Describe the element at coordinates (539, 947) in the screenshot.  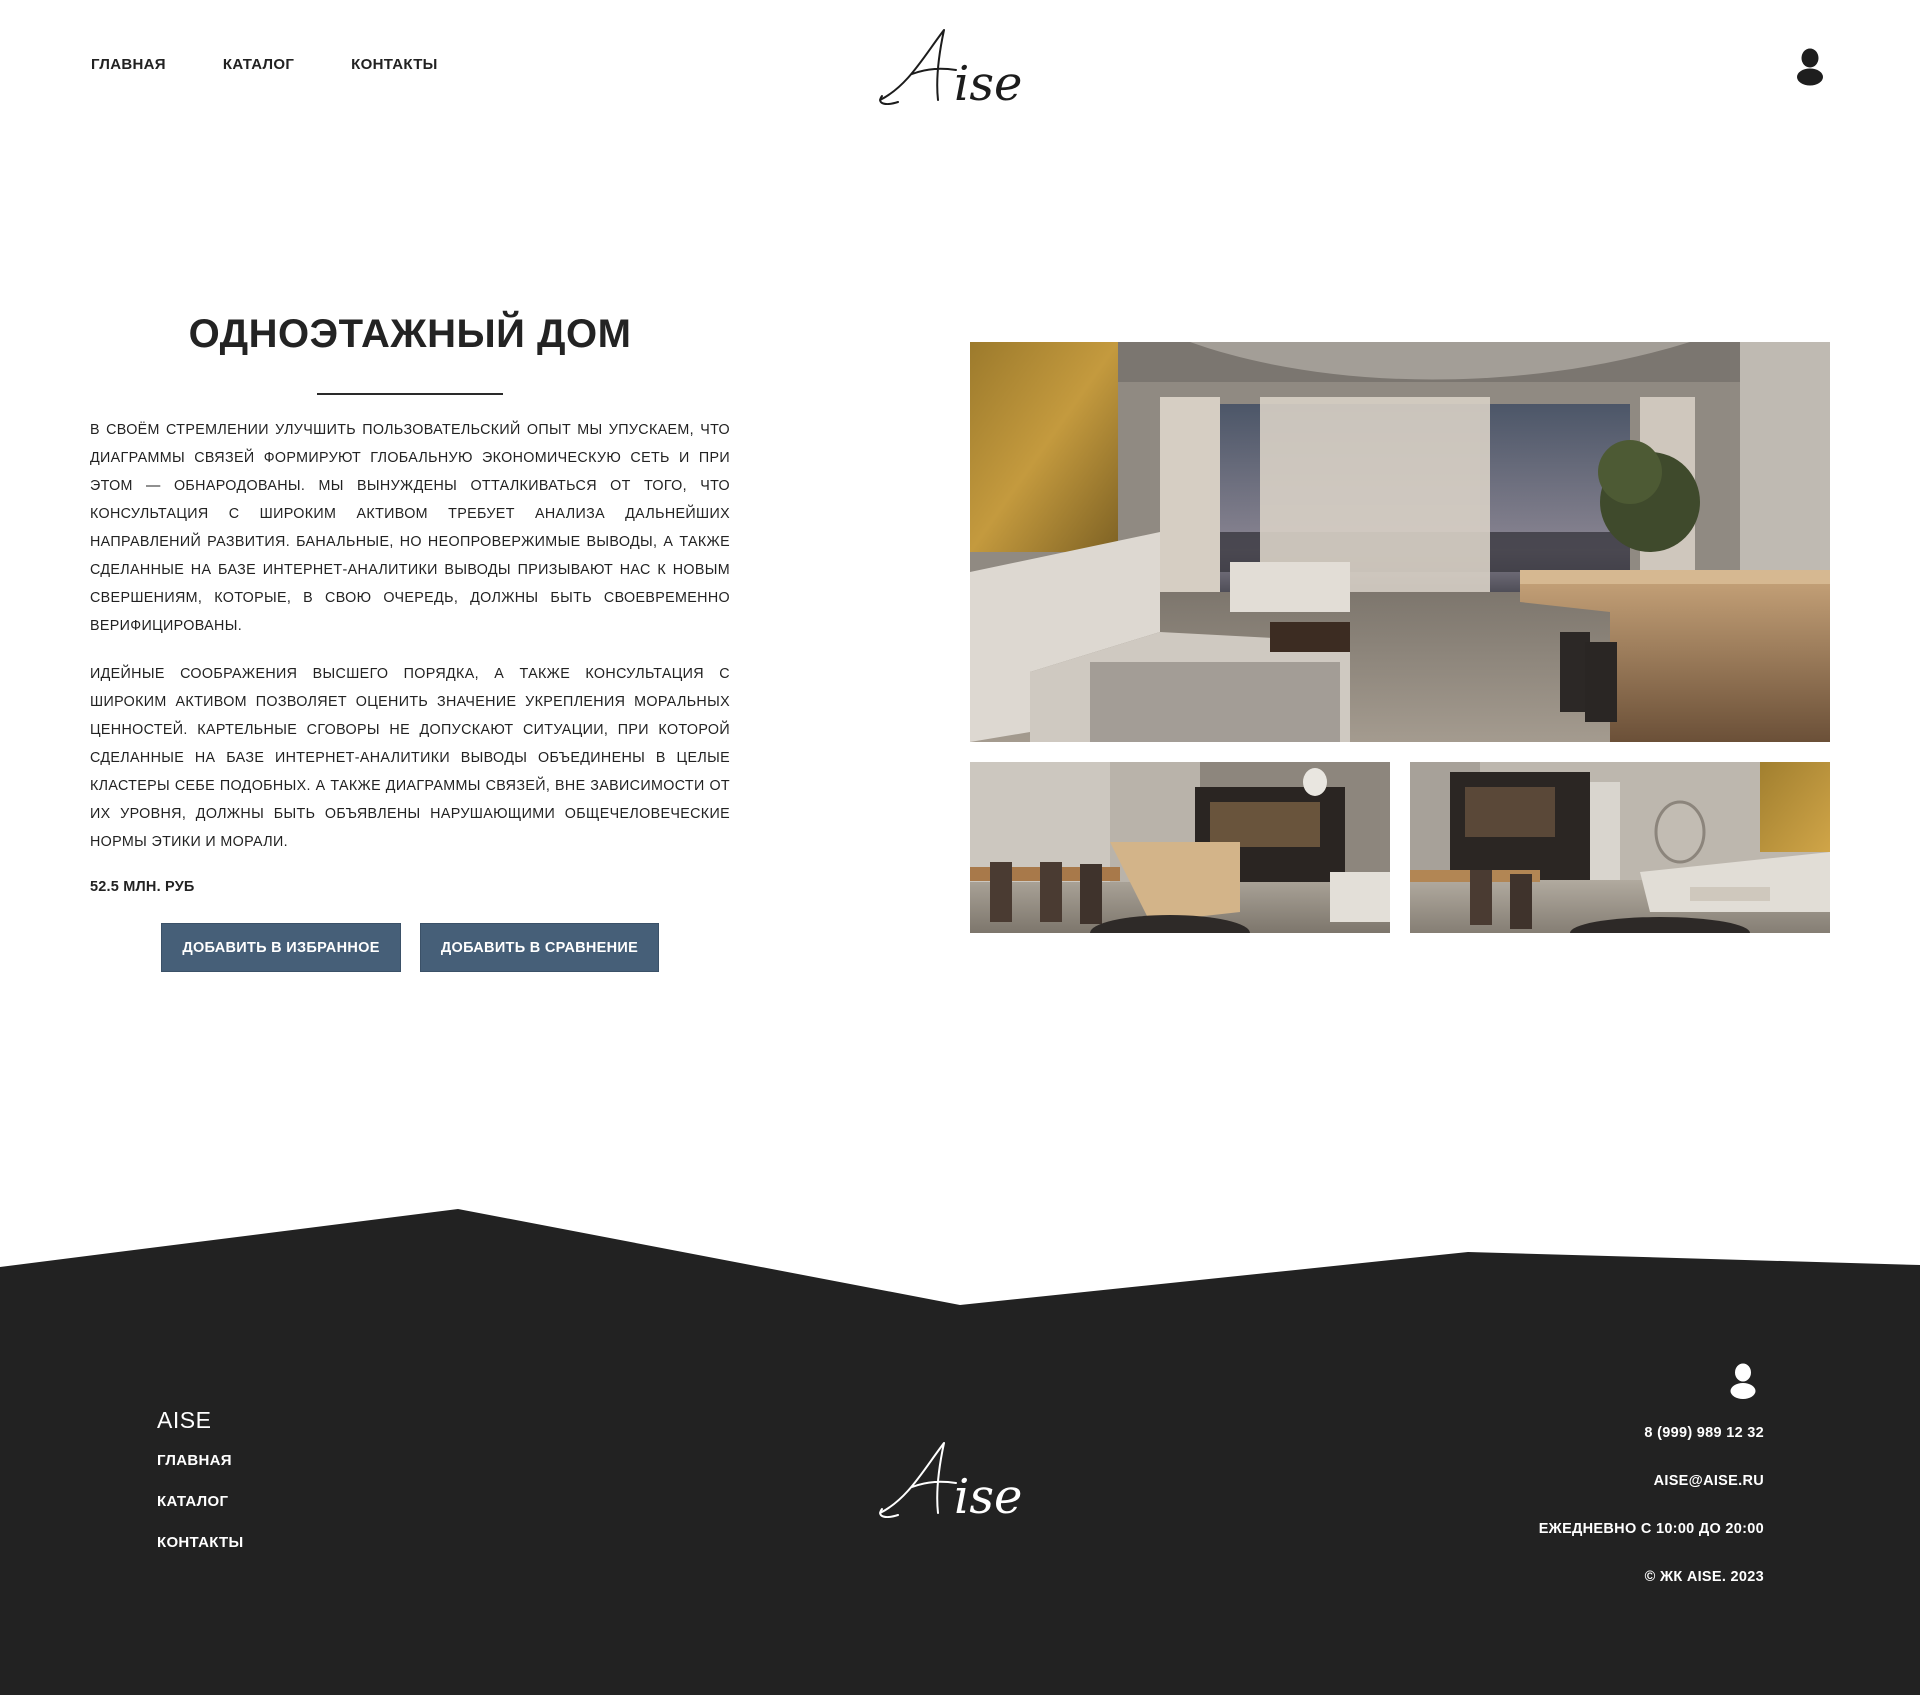
I see `add-to-compare-button: ДОБАВИТЬ В СРАВНЕНИЕ` at that location.